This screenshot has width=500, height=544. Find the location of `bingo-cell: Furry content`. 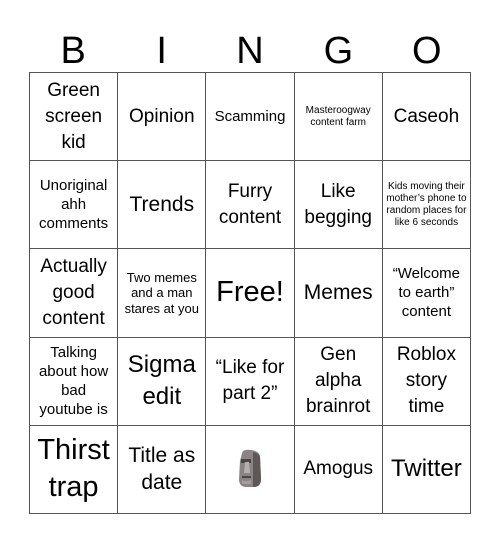

bingo-cell: Furry content is located at coordinates (250, 205).